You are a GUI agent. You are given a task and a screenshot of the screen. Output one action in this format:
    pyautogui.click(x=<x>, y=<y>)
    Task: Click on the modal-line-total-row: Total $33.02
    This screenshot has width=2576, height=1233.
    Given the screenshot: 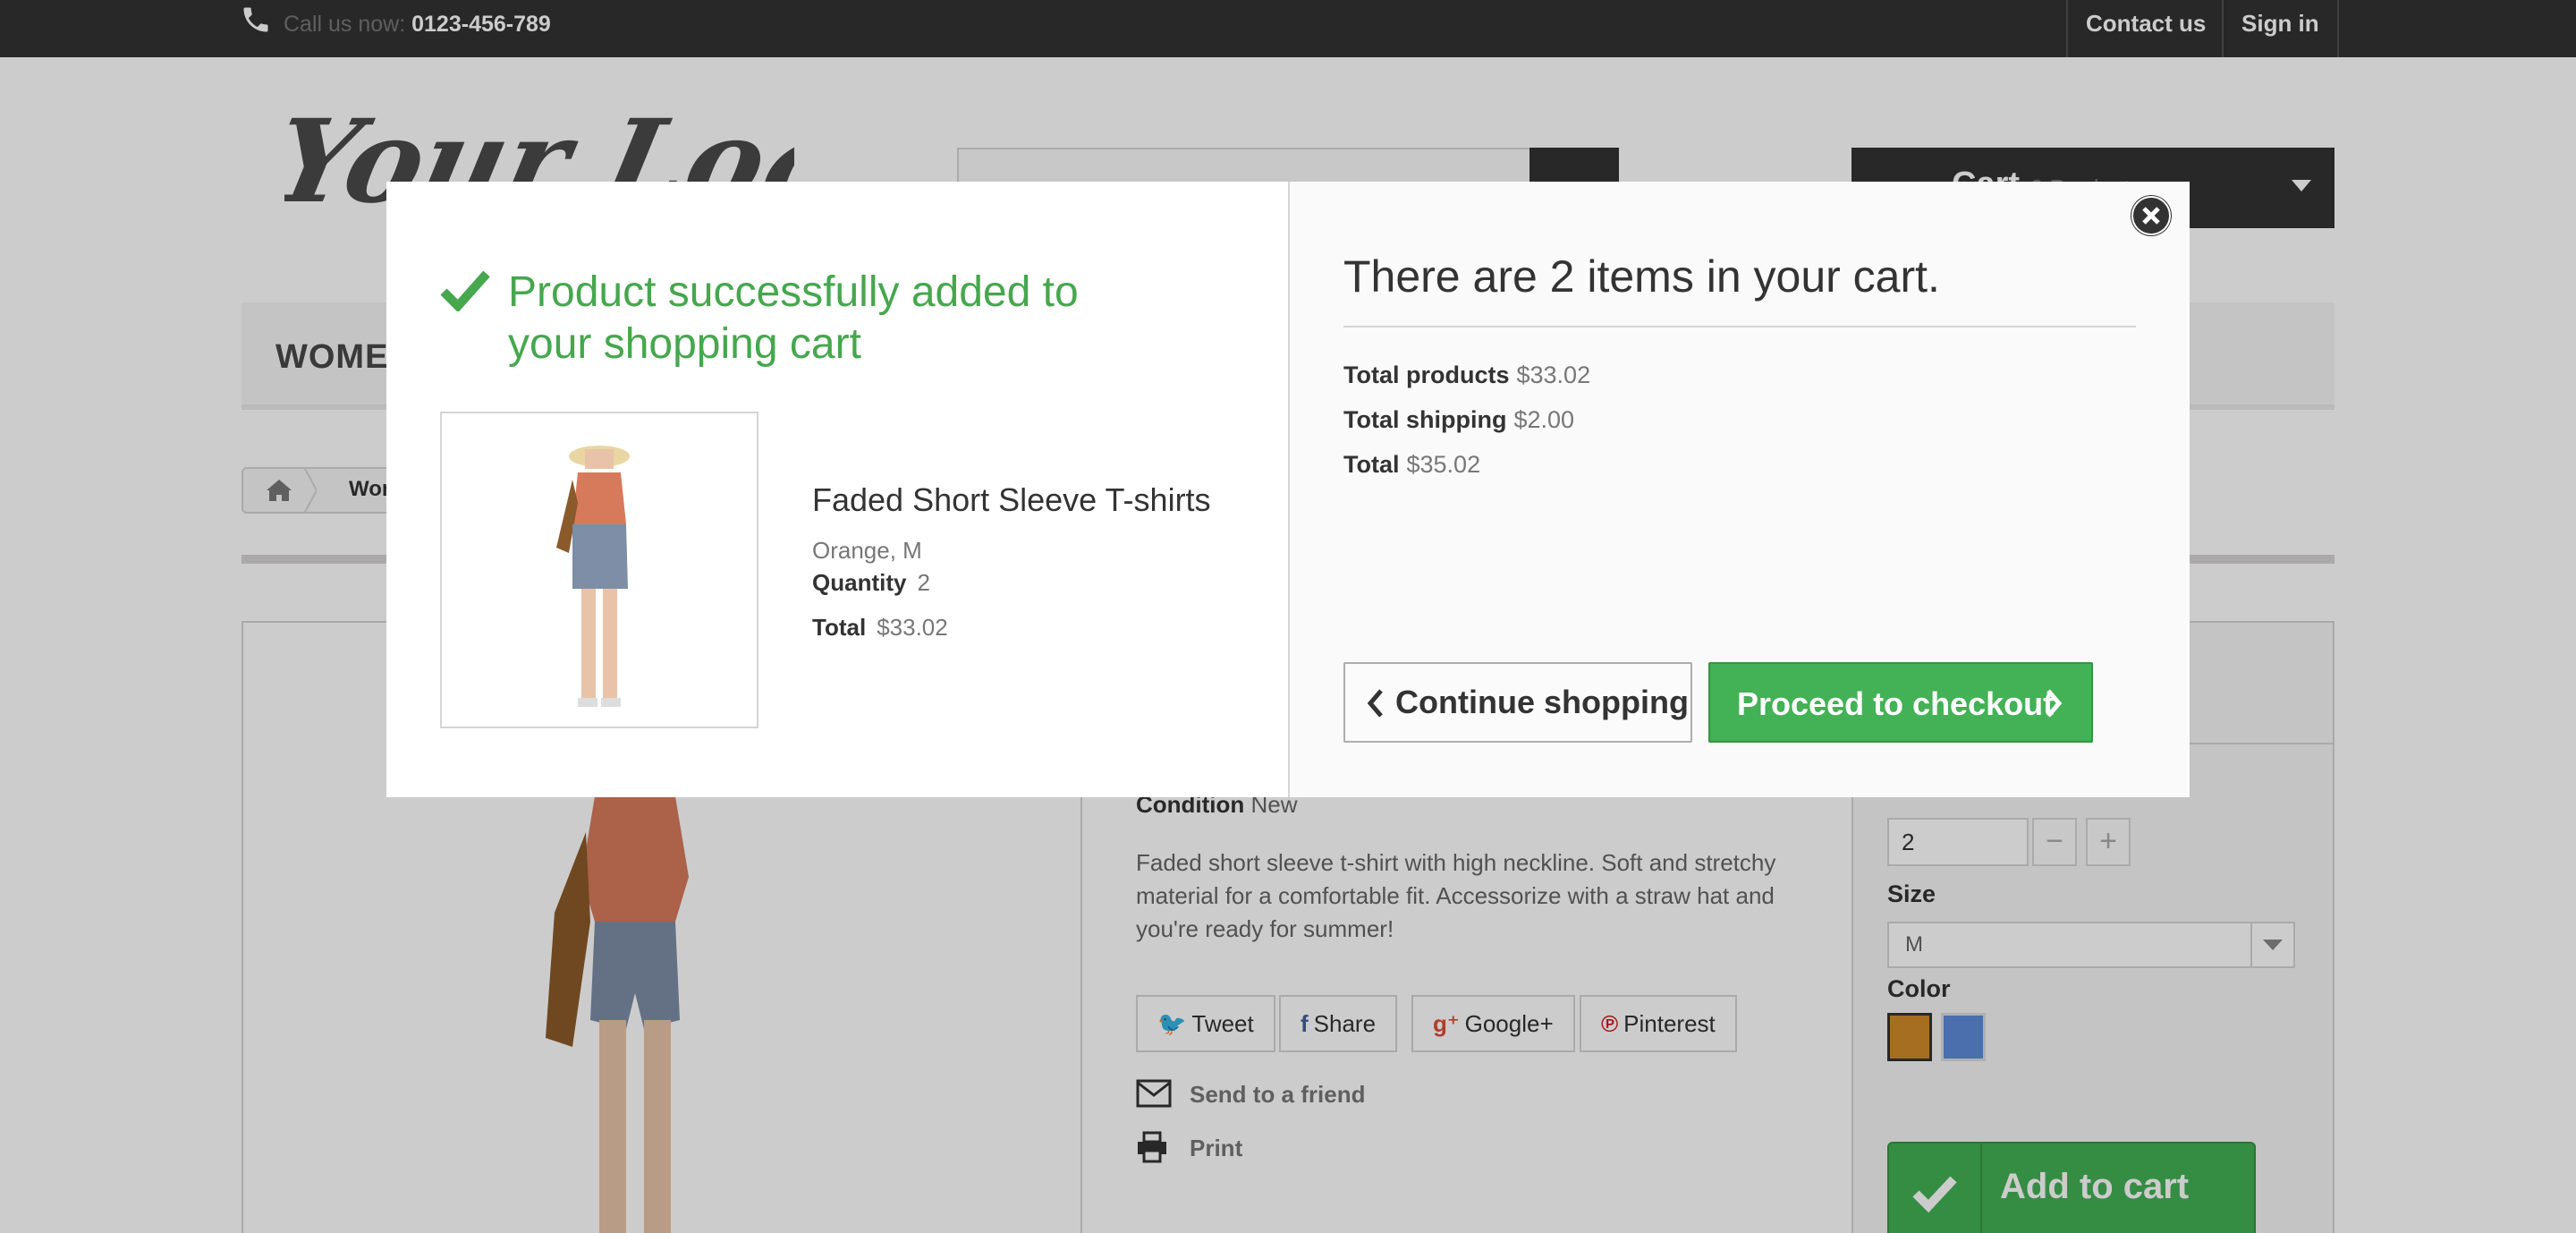 What is the action you would take?
    pyautogui.click(x=880, y=628)
    